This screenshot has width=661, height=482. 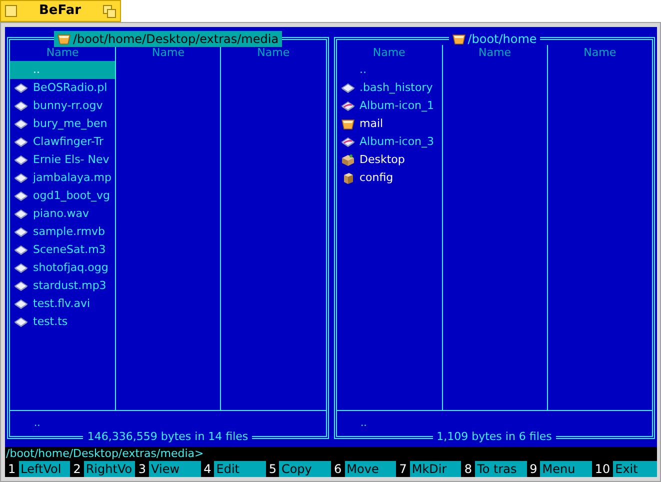 What do you see at coordinates (494, 436) in the screenshot?
I see `panel-summary: 1,109 bytes in 6 files` at bounding box center [494, 436].